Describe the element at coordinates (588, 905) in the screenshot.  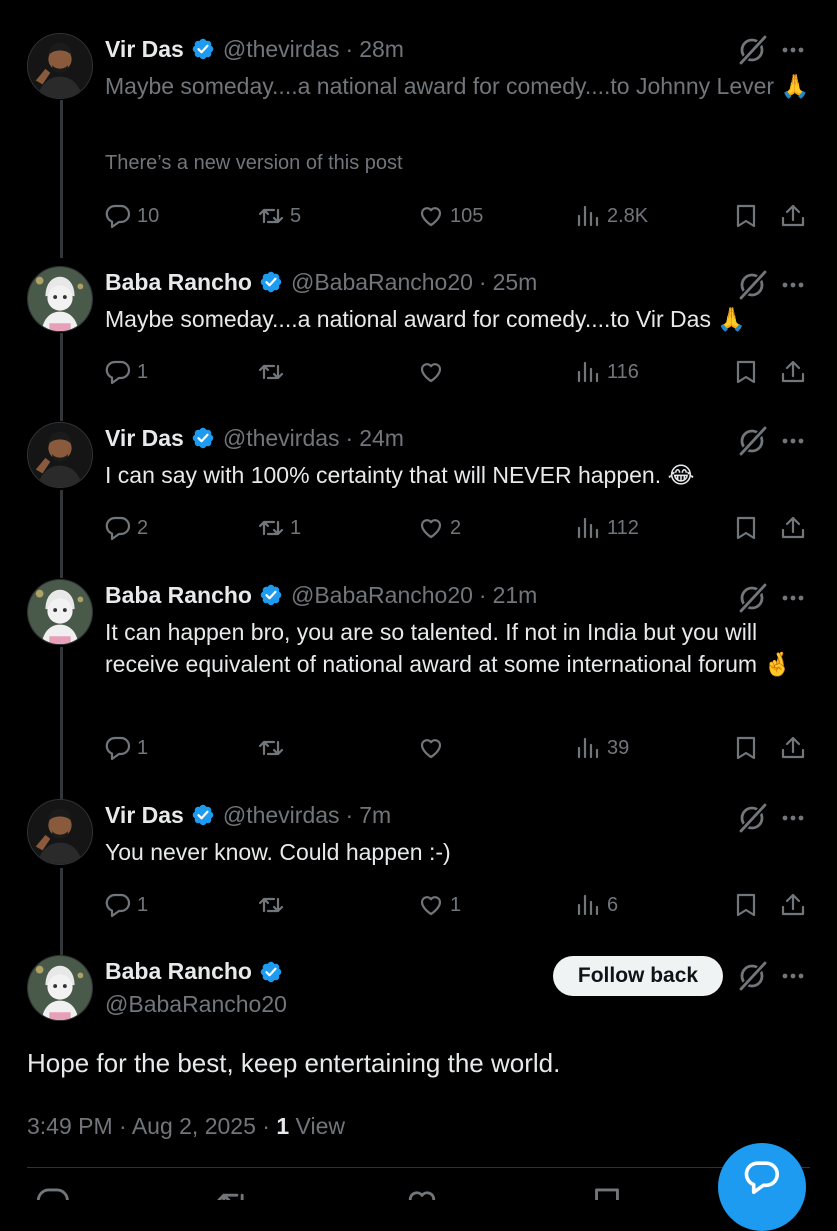
I see `views-icon` at that location.